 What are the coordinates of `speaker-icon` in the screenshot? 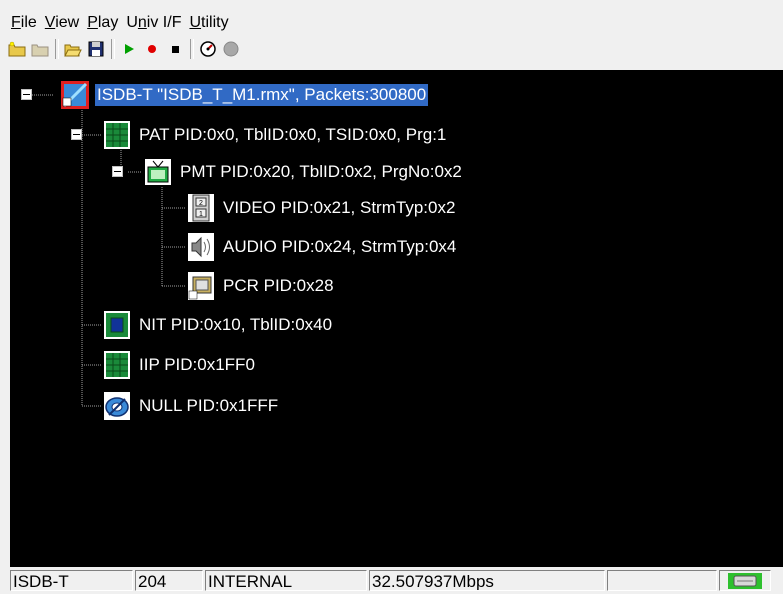 It's located at (201, 247).